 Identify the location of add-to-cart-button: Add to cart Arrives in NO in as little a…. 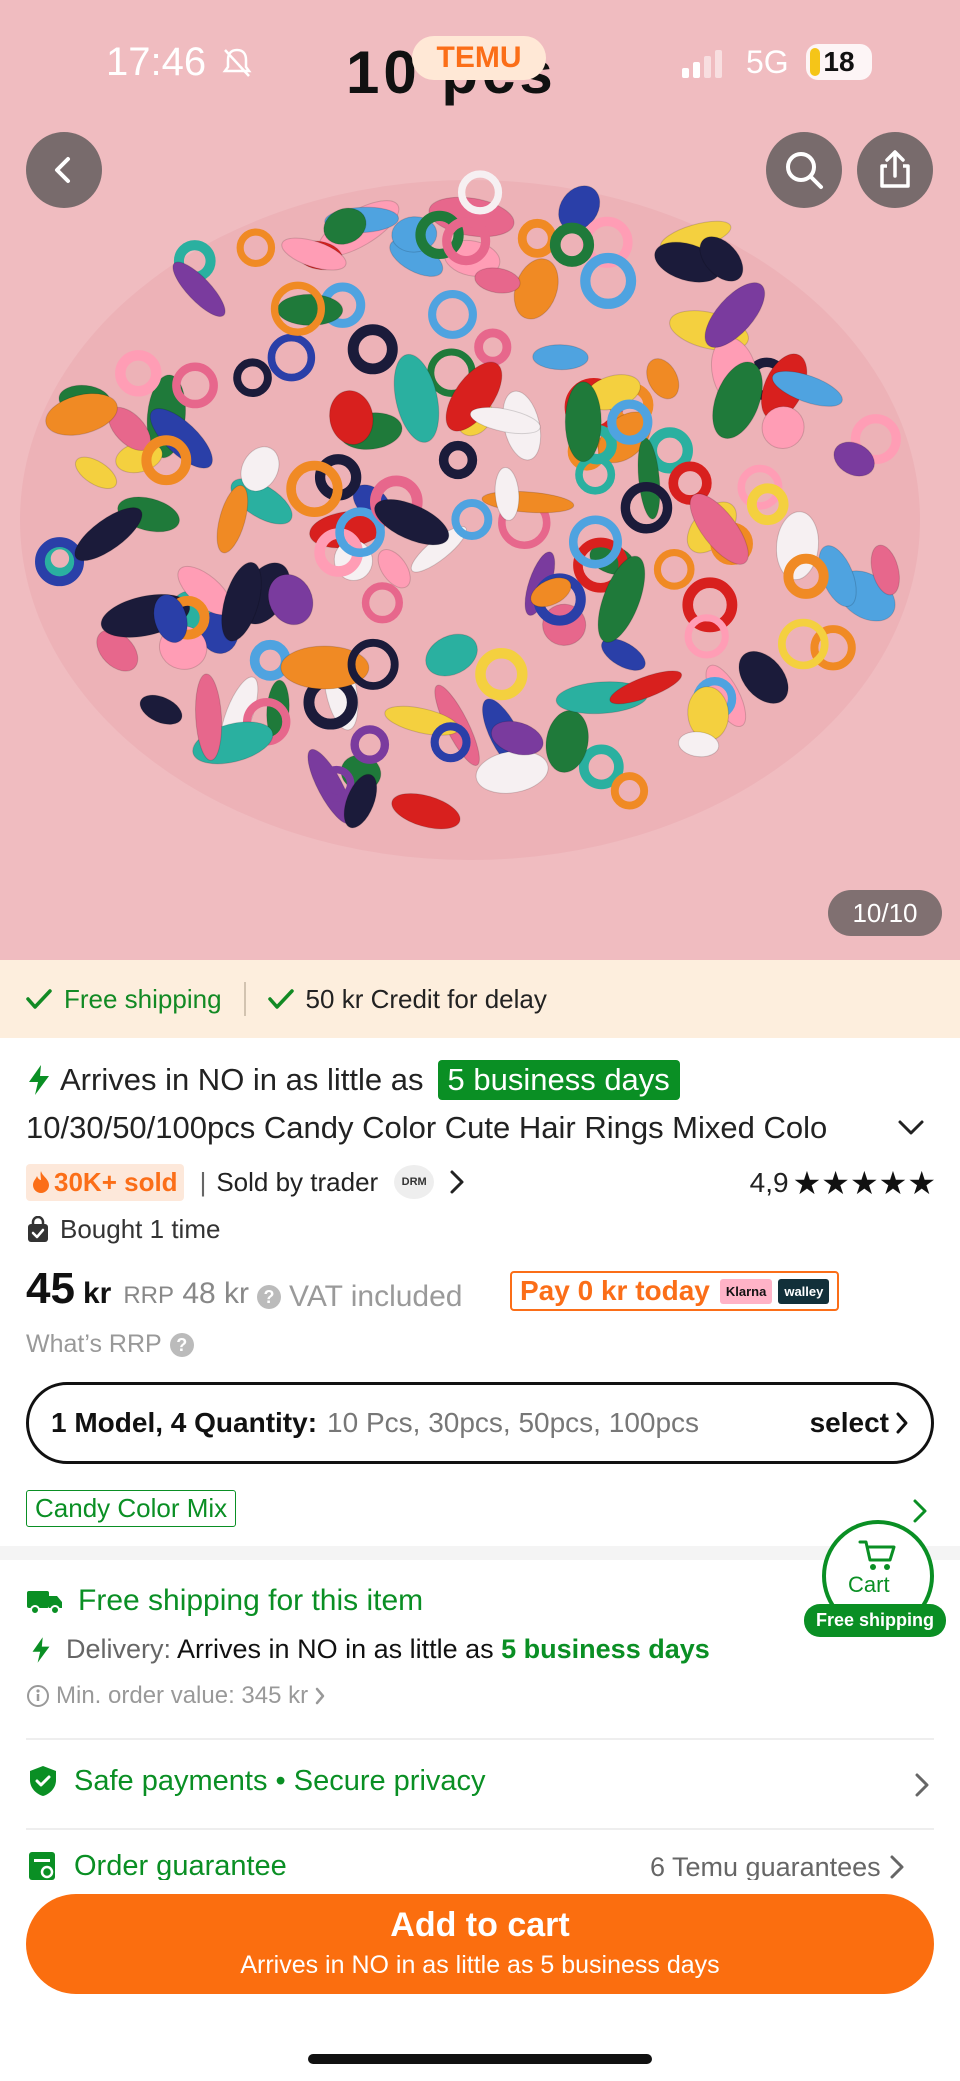
(480, 1944).